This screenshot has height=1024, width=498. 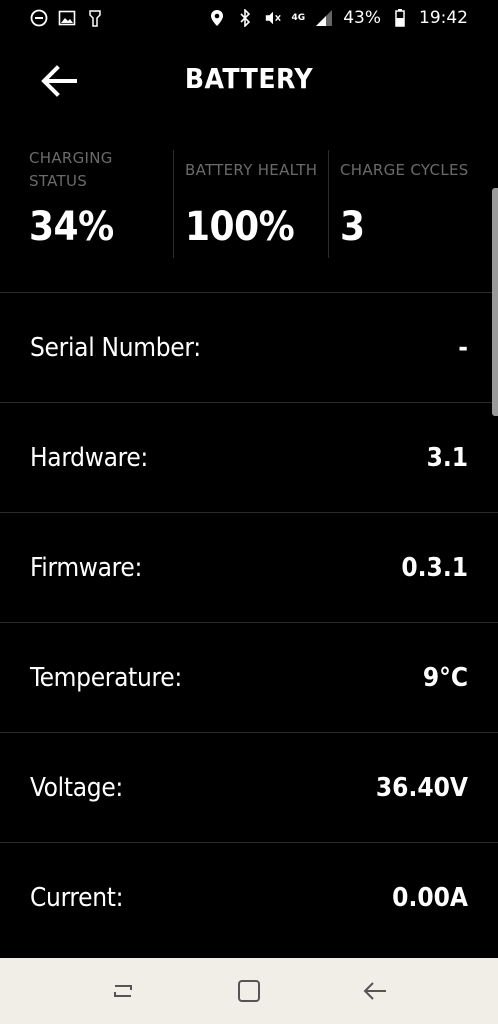 I want to click on row-voltage: Voltage: 36.40V, so click(x=249, y=787).